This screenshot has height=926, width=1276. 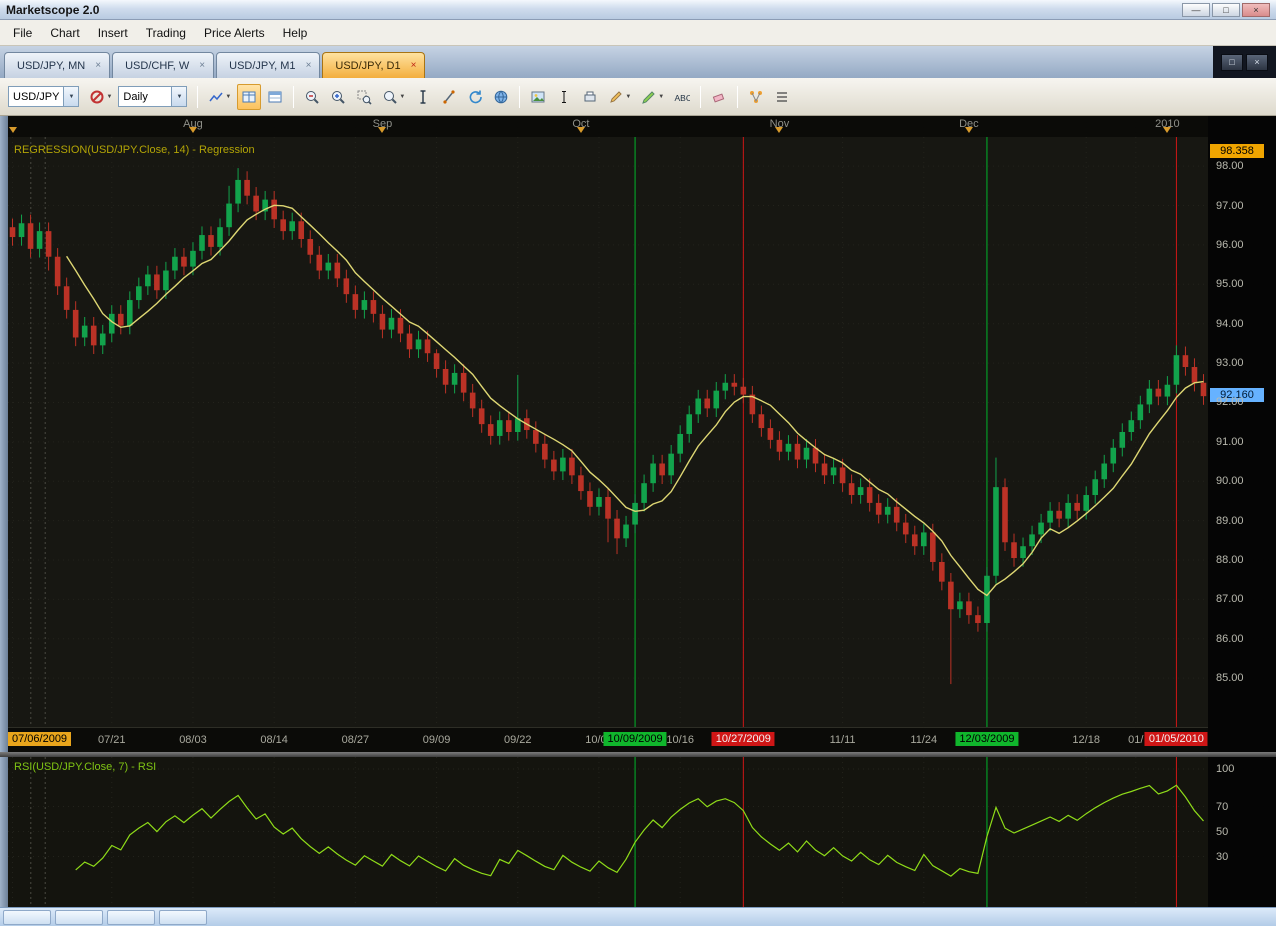 I want to click on layout-button, so click(x=590, y=97).